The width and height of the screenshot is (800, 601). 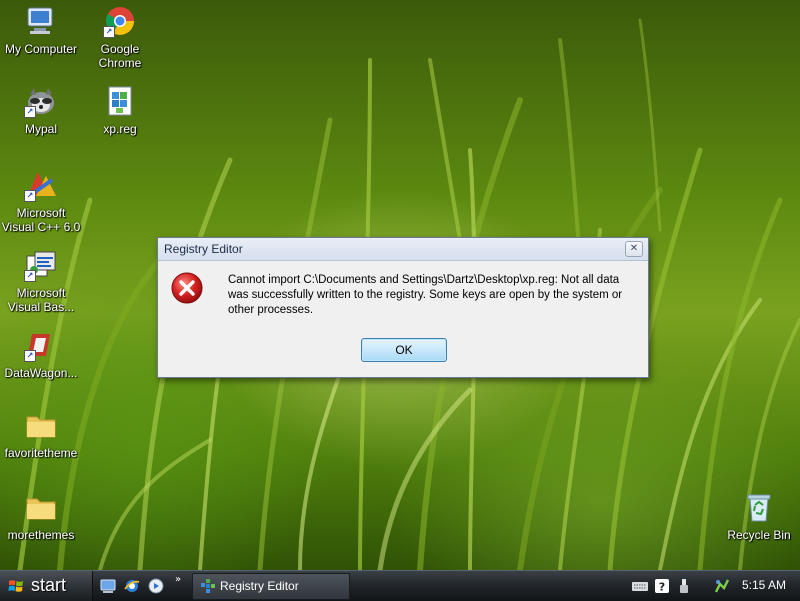 I want to click on desktop-icon-label: Microsoft Visual C++ 6.0, so click(x=41, y=220).